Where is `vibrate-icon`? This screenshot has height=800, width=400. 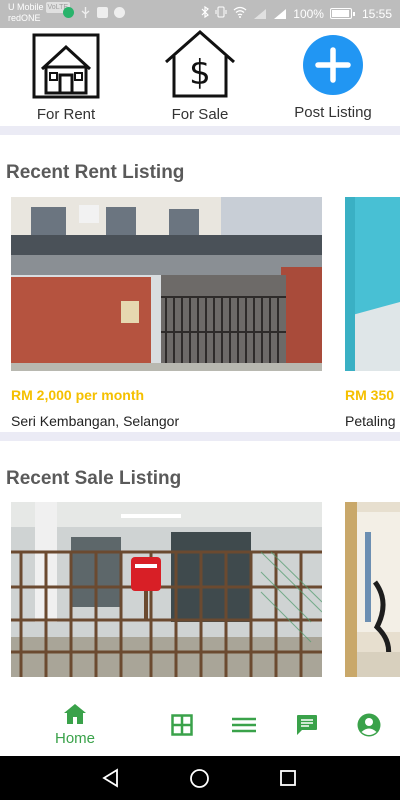
vibrate-icon is located at coordinates (221, 13).